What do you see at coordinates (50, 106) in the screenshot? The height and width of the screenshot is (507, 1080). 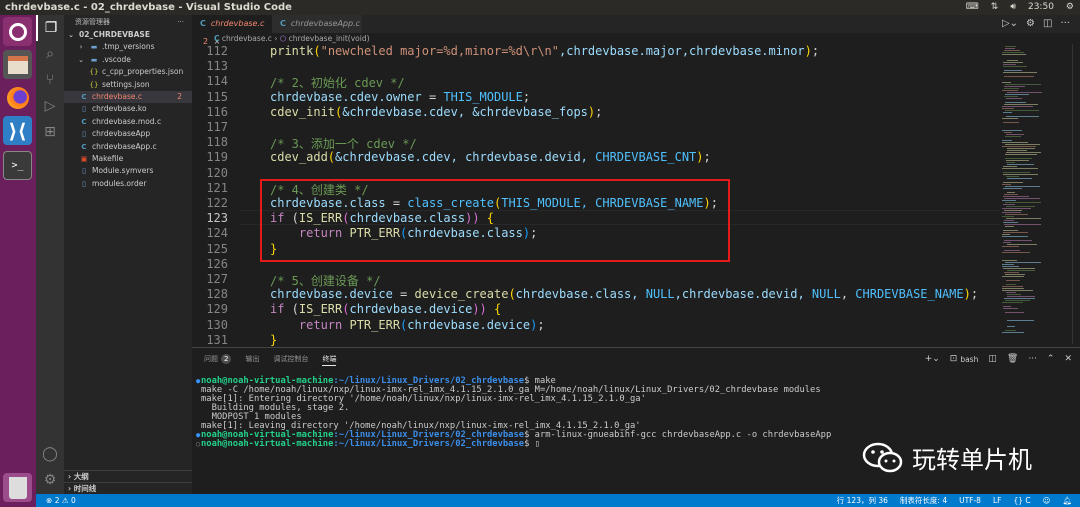 I see `run-debug-icon: ▷` at bounding box center [50, 106].